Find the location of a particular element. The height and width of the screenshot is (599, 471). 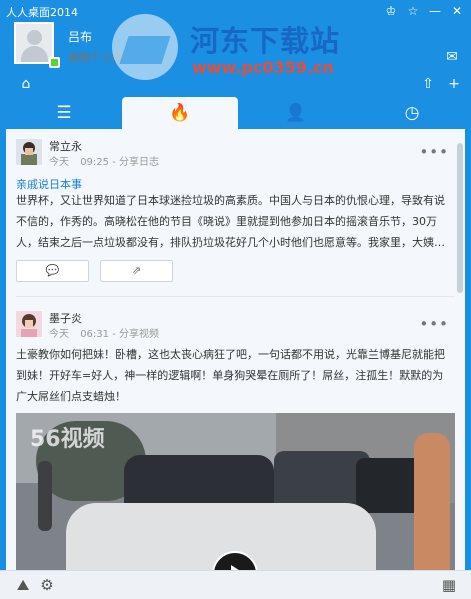

minimize-button: — is located at coordinates (435, 11).